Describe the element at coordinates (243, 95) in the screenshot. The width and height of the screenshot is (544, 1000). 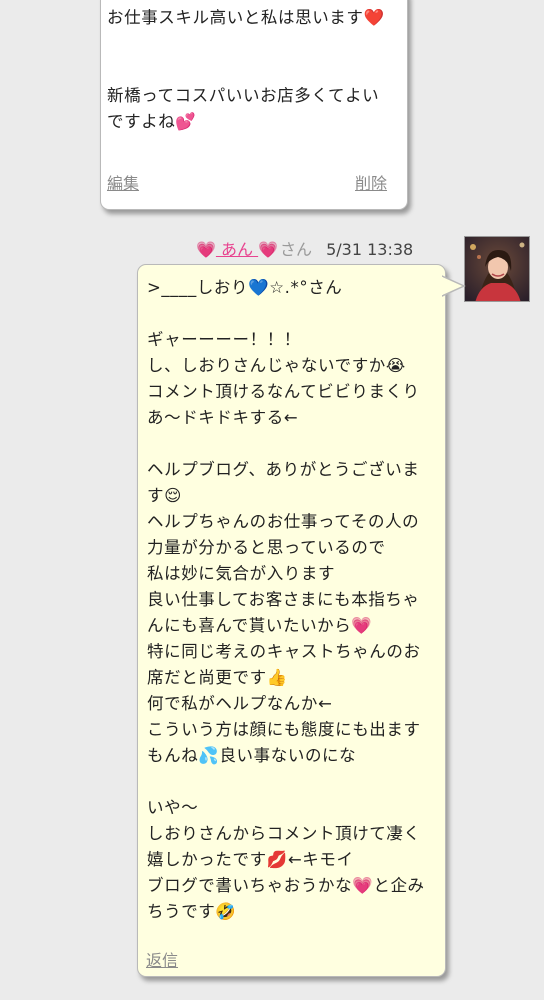
I see `message-line: 新橋ってコスパいいお店多くてよい` at that location.